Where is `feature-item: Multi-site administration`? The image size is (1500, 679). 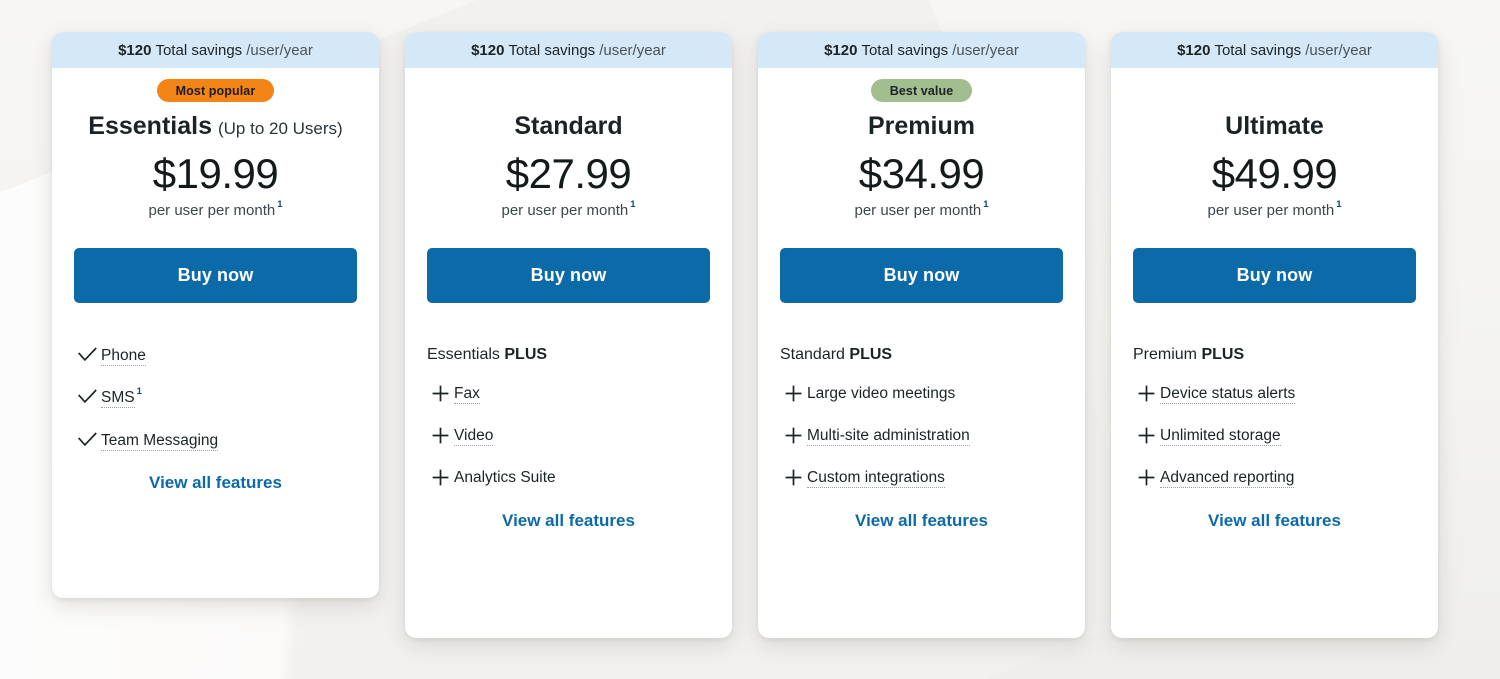
feature-item: Multi-site administration is located at coordinates (921, 436).